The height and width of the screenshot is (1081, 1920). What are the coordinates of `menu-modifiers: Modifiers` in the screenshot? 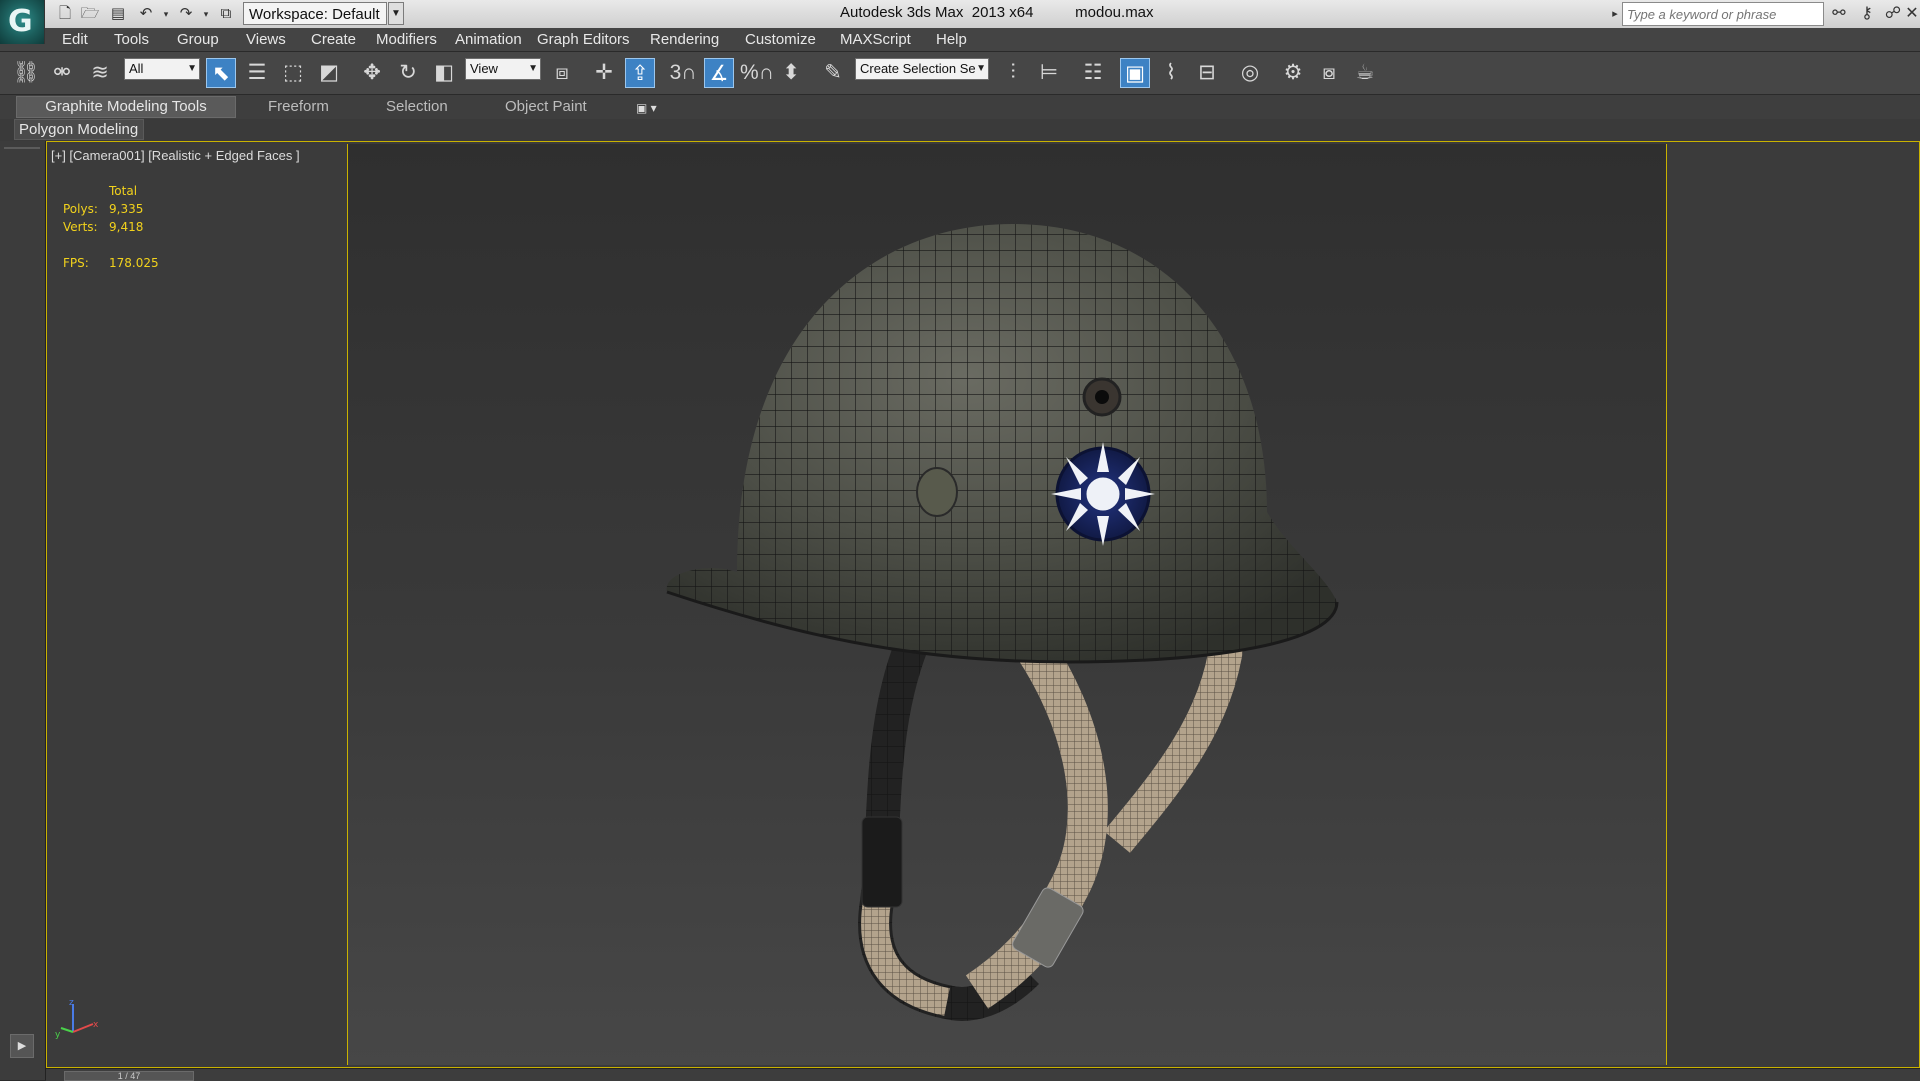 It's located at (406, 39).